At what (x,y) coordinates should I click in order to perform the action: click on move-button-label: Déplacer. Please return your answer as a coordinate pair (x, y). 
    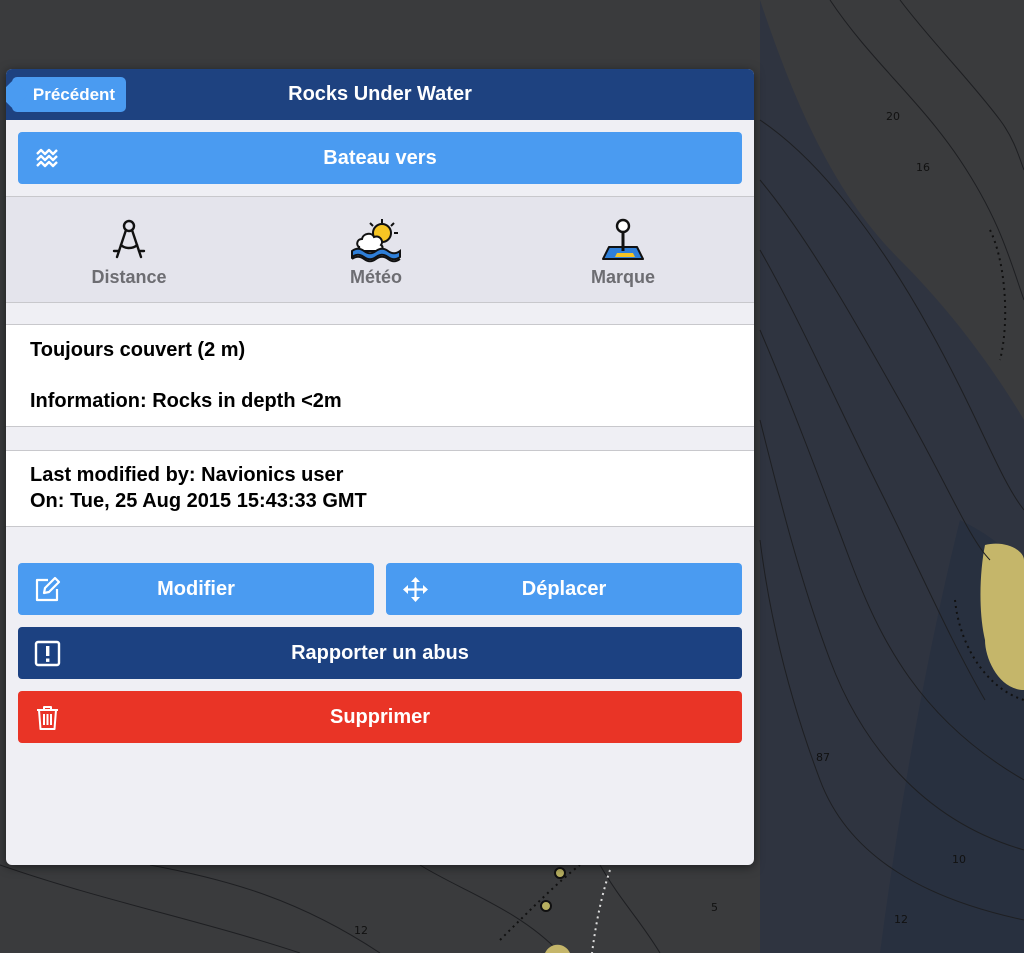
    Looking at the image, I should click on (564, 589).